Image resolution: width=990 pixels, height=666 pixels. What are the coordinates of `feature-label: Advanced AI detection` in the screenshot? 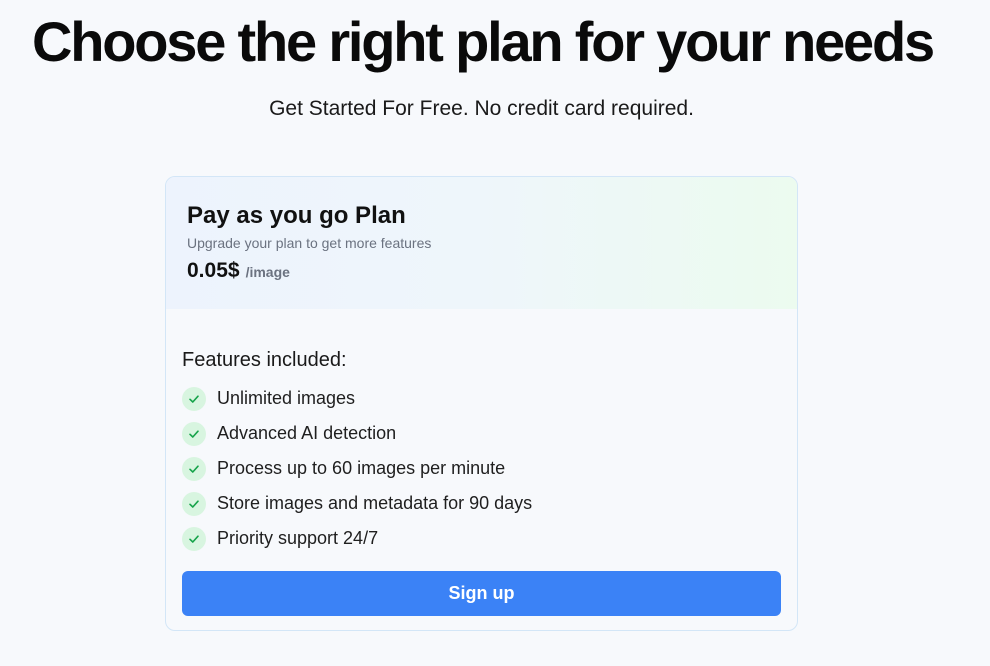 It's located at (307, 433).